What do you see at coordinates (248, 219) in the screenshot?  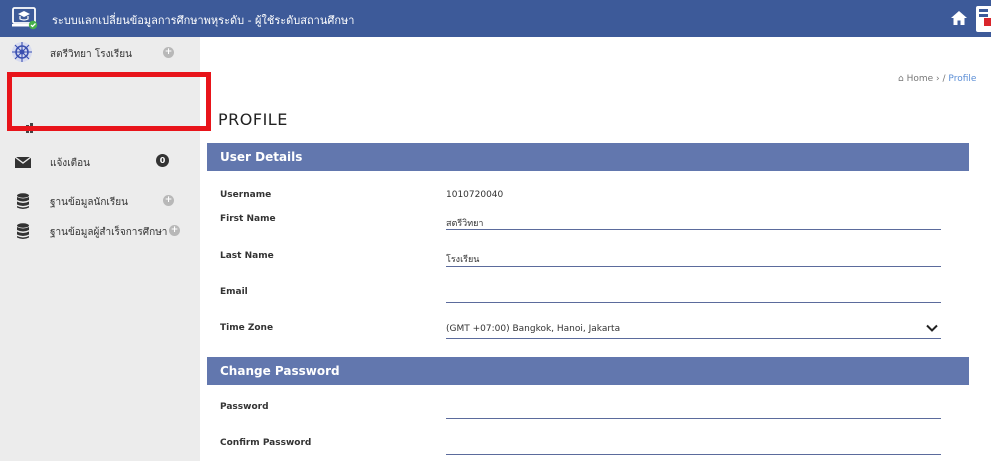 I see `first-name-label: First Name` at bounding box center [248, 219].